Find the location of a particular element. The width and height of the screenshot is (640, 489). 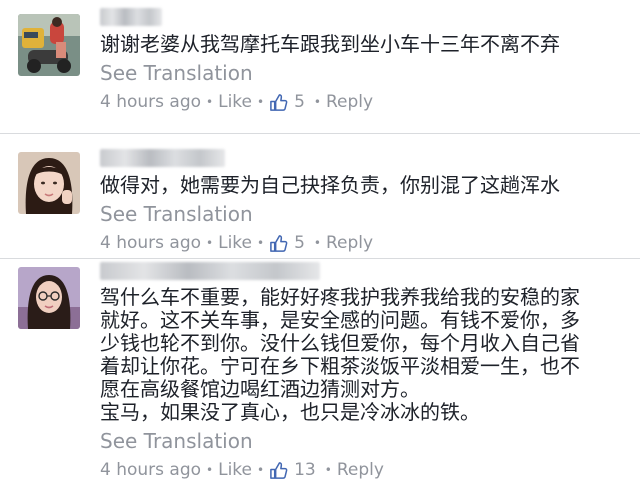

avatar-photo-woman-glasses is located at coordinates (49, 298).